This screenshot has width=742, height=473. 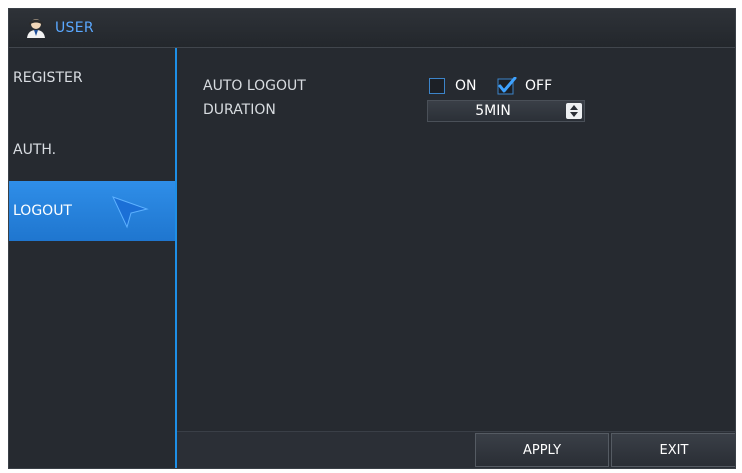 I want to click on sidebar-item-label: AUTH., so click(x=35, y=150).